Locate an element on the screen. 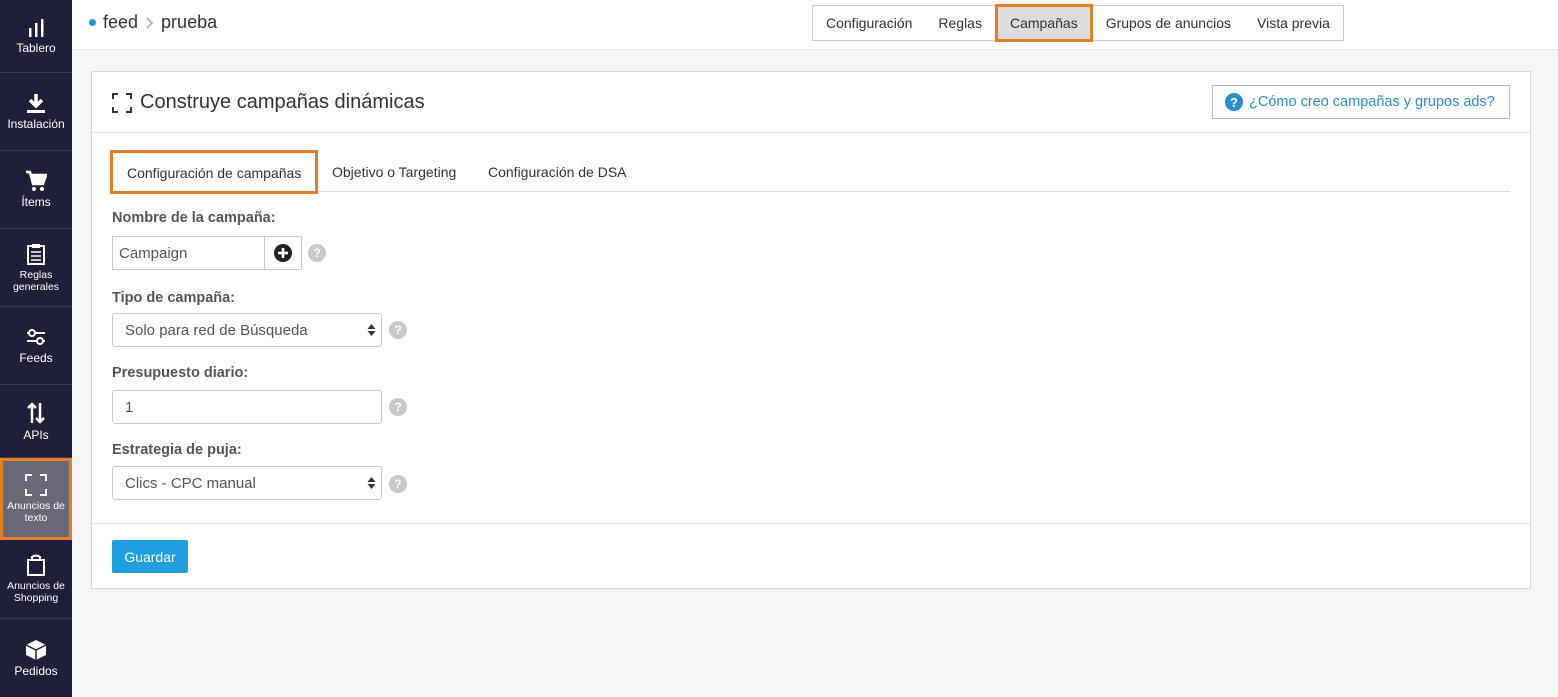 The image size is (1558, 697). sidebar-item-tablero: Tablero is located at coordinates (36, 36).